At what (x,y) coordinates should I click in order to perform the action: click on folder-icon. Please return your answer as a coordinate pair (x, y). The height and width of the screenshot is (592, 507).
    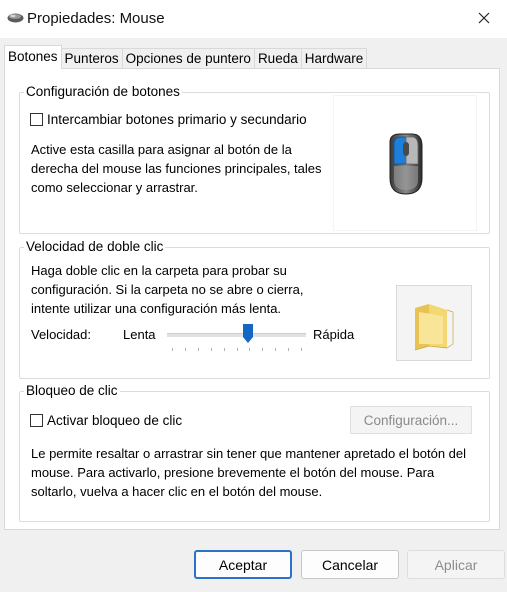
    Looking at the image, I should click on (434, 327).